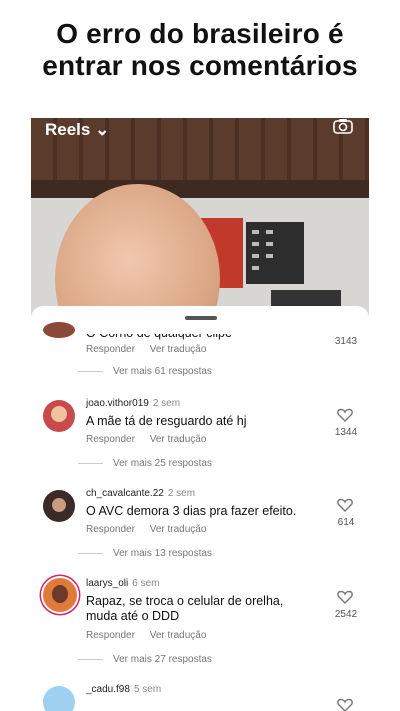 Image resolution: width=400 pixels, height=711 pixels. Describe the element at coordinates (166, 421) in the screenshot. I see `comment-text: A mãe tá de resguardo até hj` at that location.